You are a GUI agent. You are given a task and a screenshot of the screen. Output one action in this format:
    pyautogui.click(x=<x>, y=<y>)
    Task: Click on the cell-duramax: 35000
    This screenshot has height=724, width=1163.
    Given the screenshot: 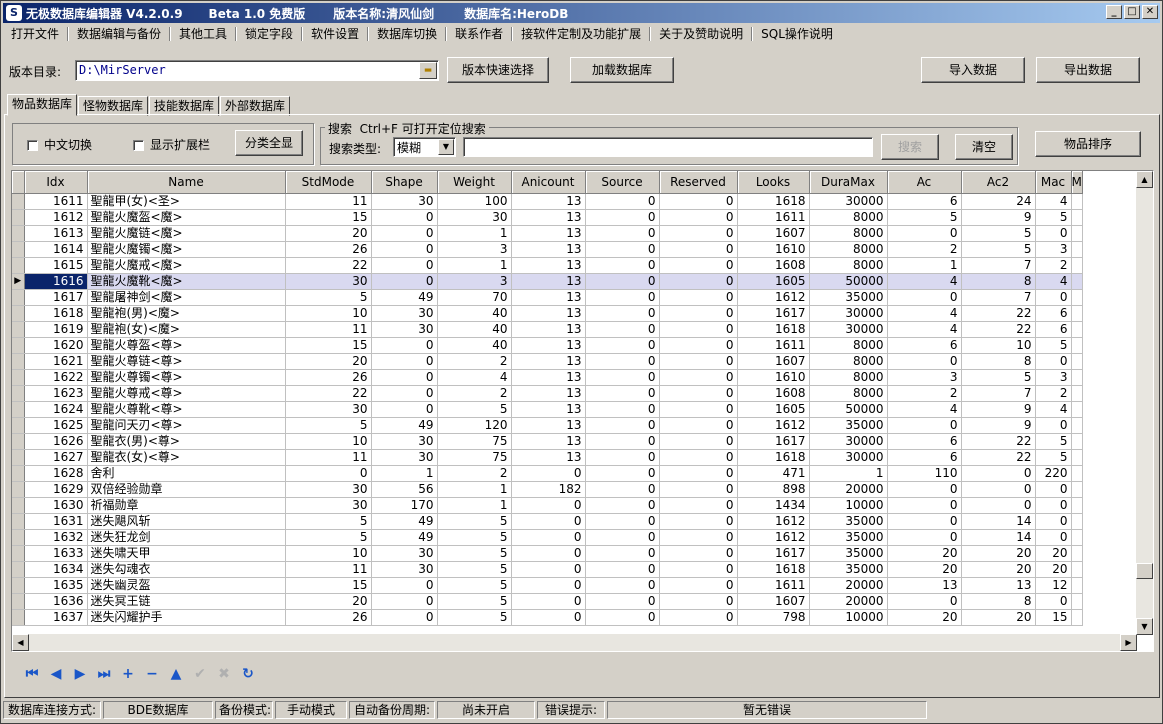 What is the action you would take?
    pyautogui.click(x=848, y=297)
    